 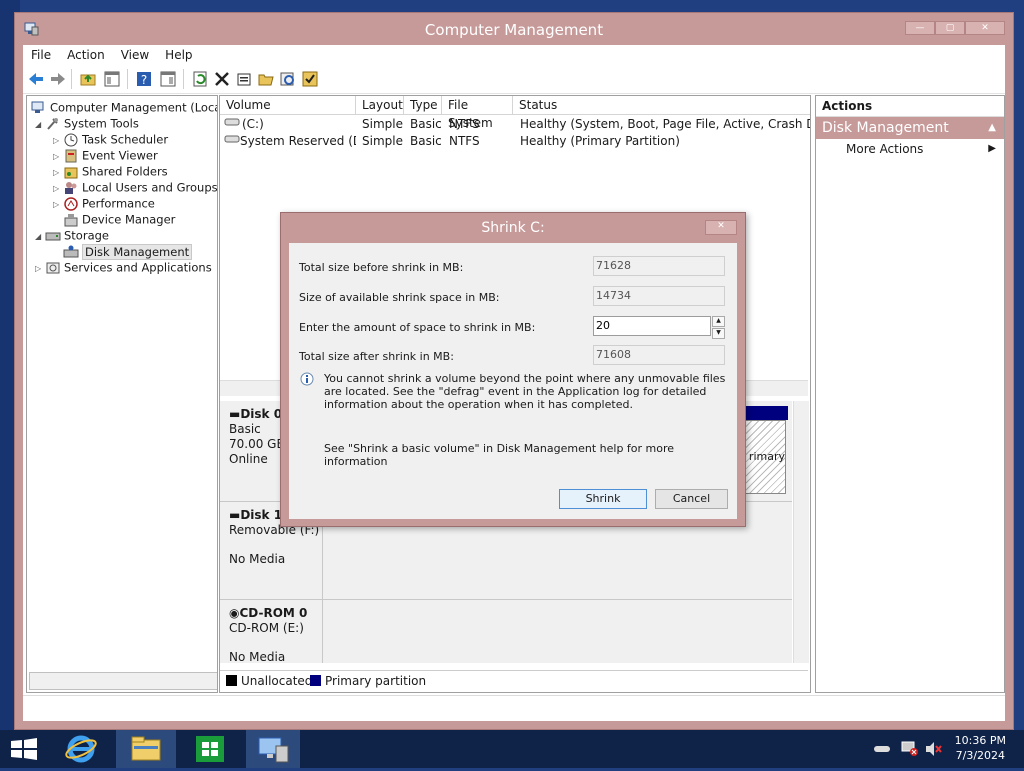 I want to click on storage-icon, so click(x=53, y=236).